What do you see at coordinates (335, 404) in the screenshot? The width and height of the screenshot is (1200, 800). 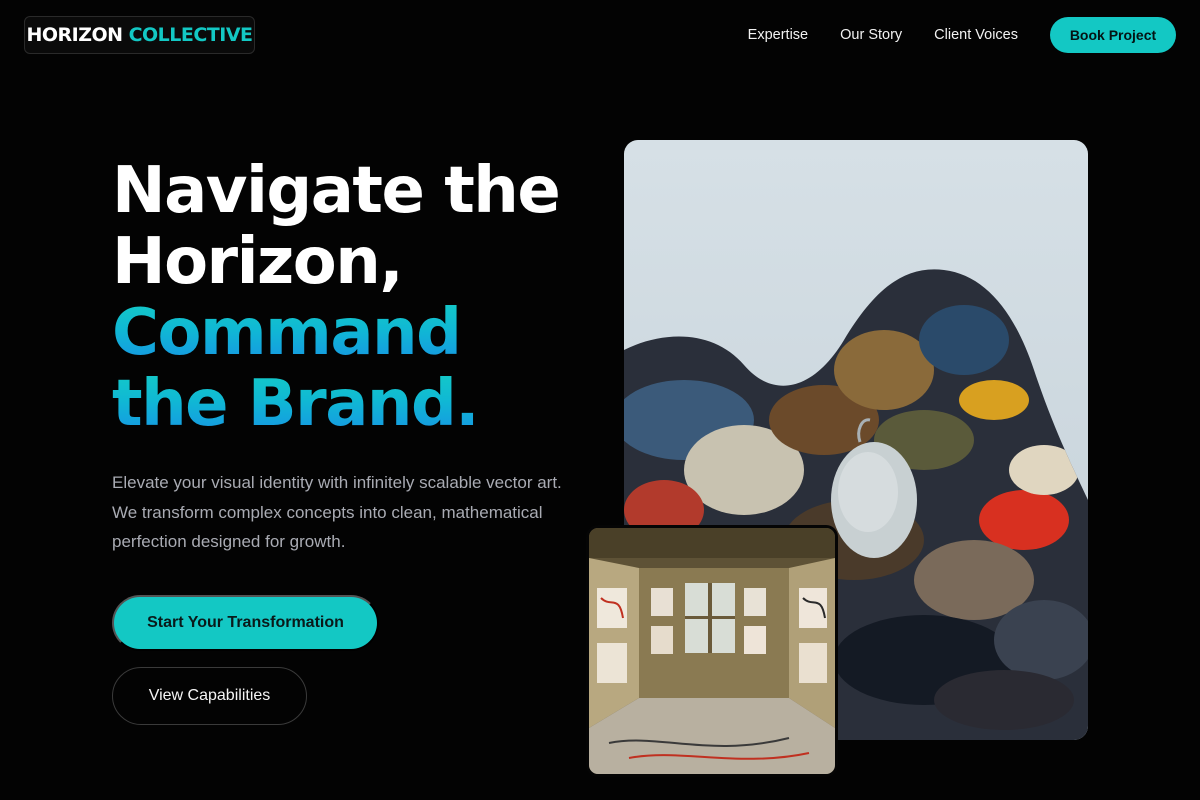 I see `hero-line-4: the Brand.` at bounding box center [335, 404].